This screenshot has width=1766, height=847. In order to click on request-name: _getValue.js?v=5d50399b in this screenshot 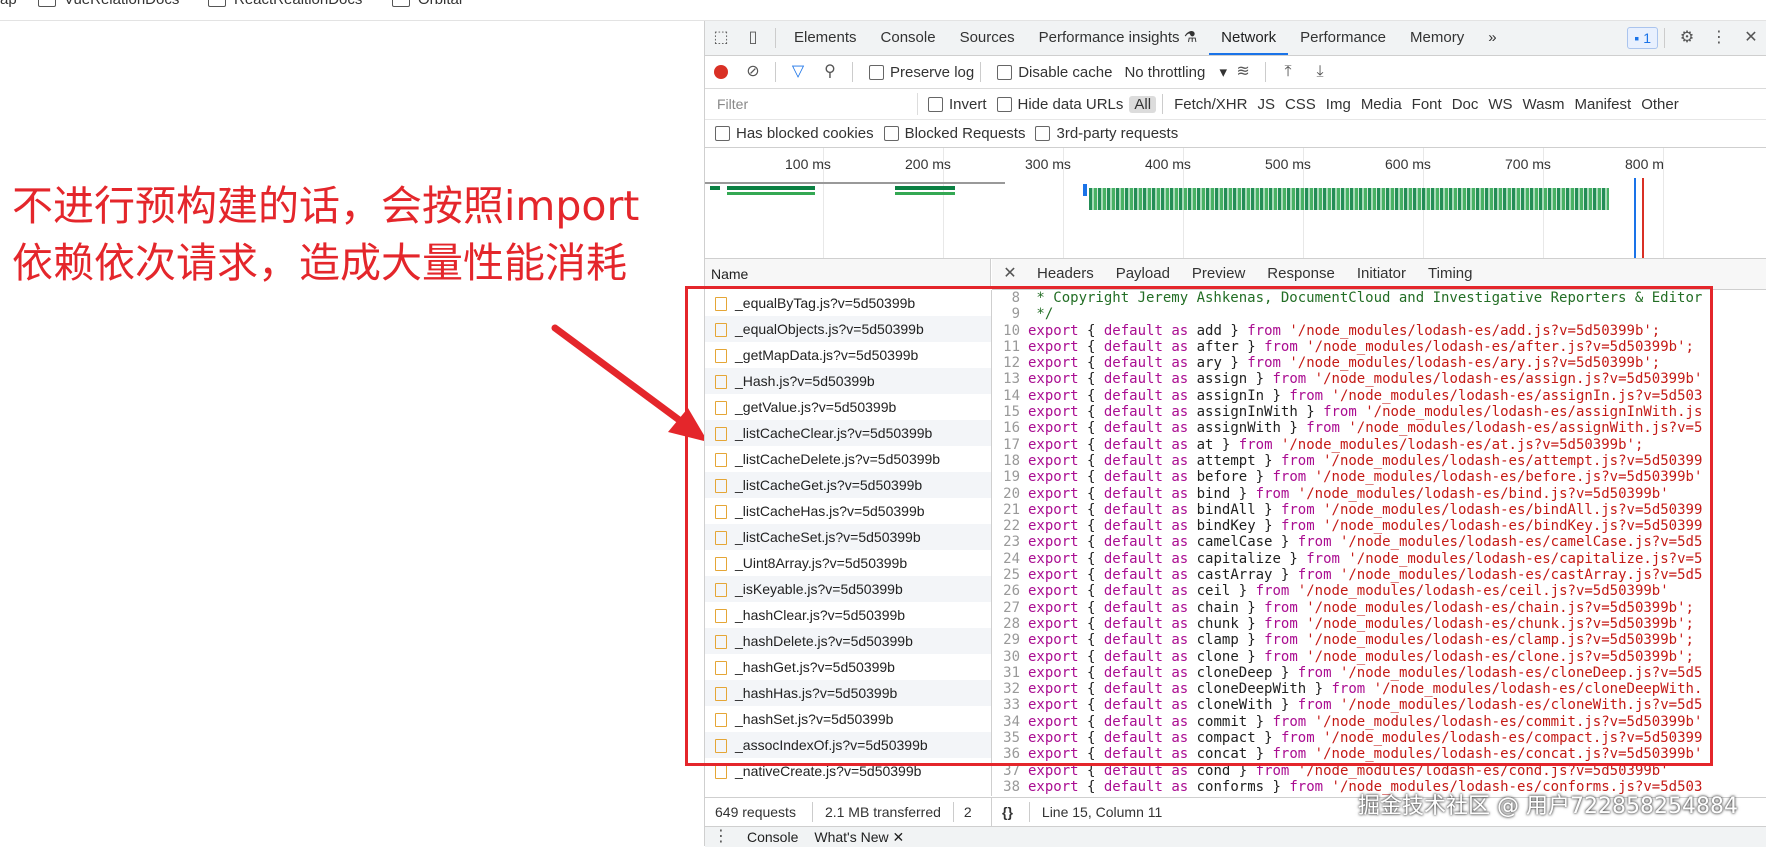, I will do `click(816, 407)`.